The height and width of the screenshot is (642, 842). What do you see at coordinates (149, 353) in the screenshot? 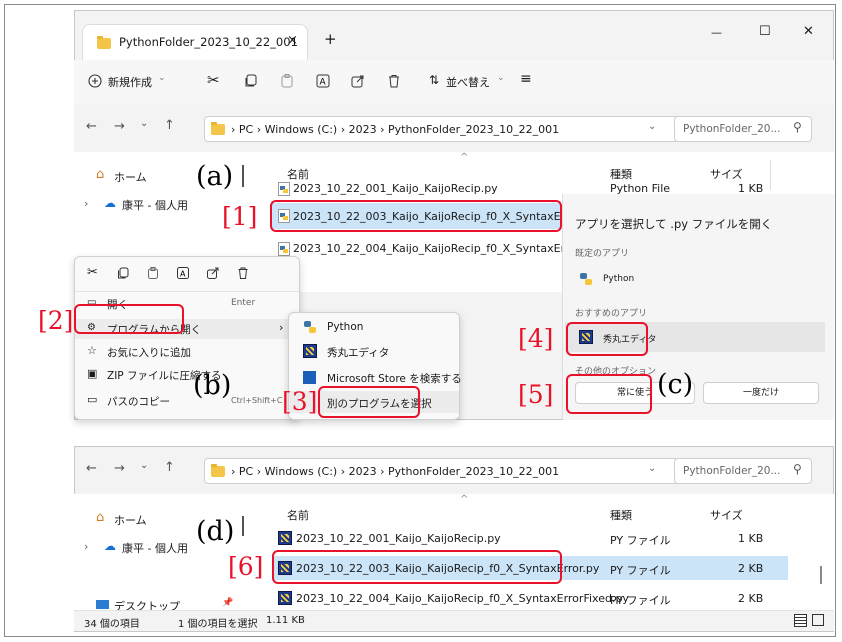
I see `menu-item-label: お気に入りに追加` at bounding box center [149, 353].